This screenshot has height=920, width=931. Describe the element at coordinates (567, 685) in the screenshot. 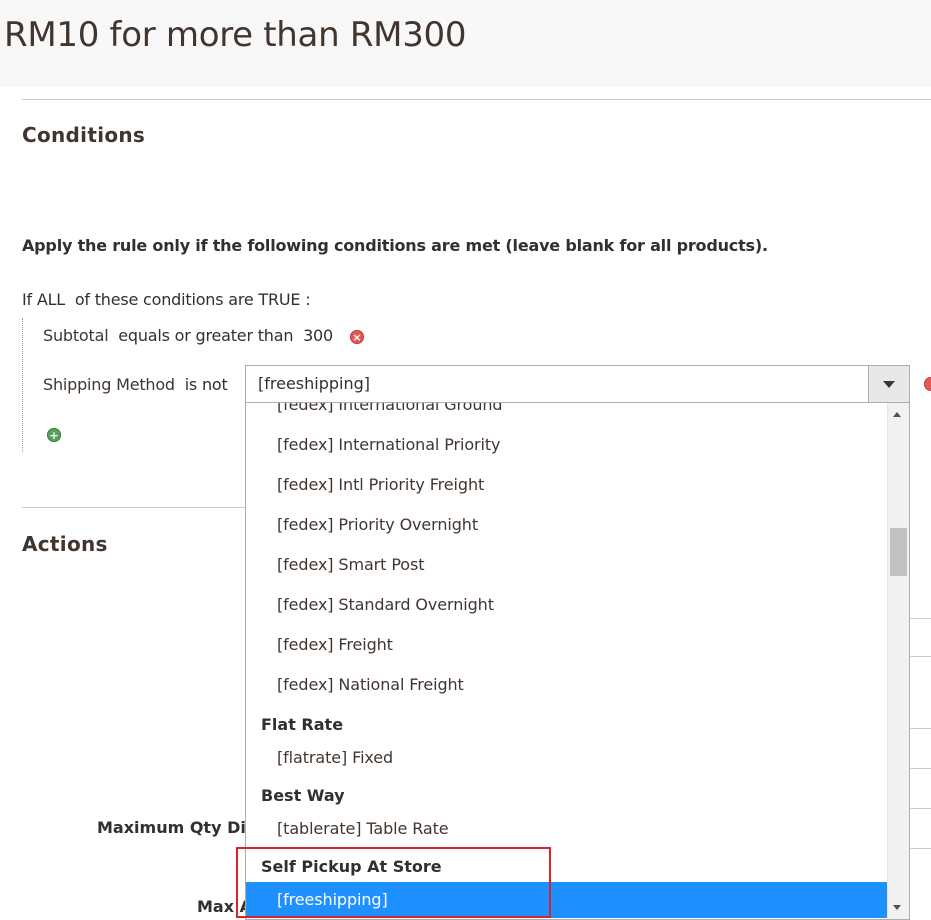

I see `dropdown-option: [fedex] National Freight` at that location.